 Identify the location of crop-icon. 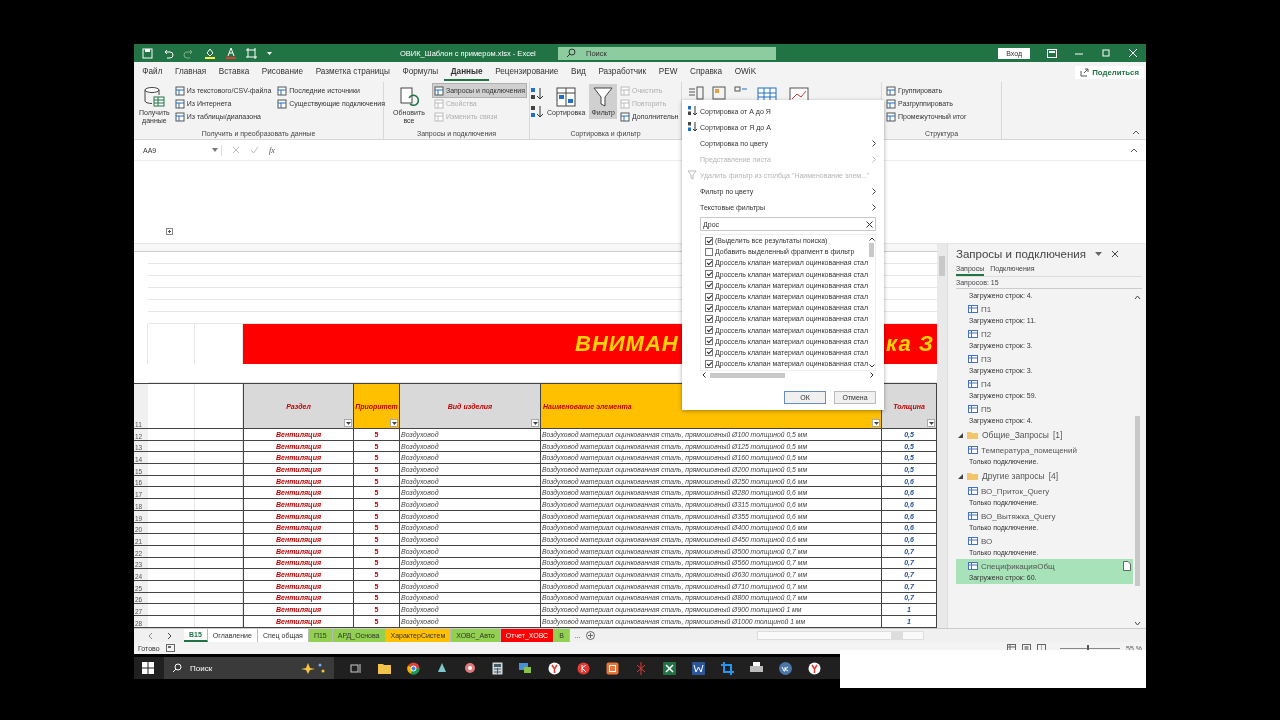
(727, 668).